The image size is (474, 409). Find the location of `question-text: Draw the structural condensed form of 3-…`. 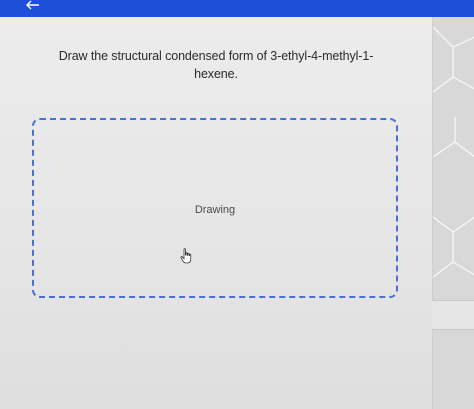

question-text: Draw the structural condensed form of 3-… is located at coordinates (216, 65).